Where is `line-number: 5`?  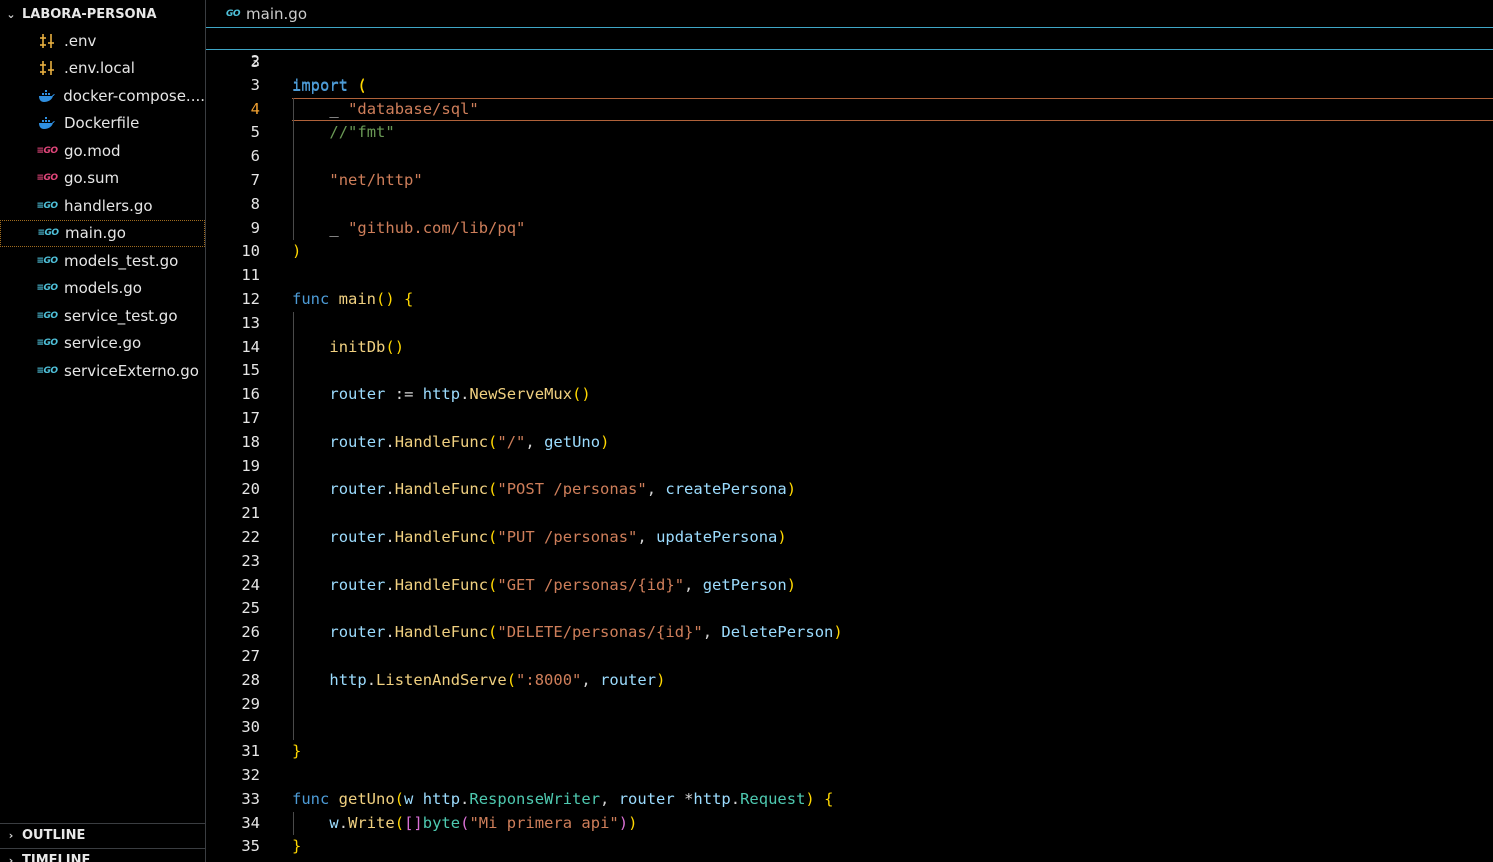
line-number: 5 is located at coordinates (255, 132).